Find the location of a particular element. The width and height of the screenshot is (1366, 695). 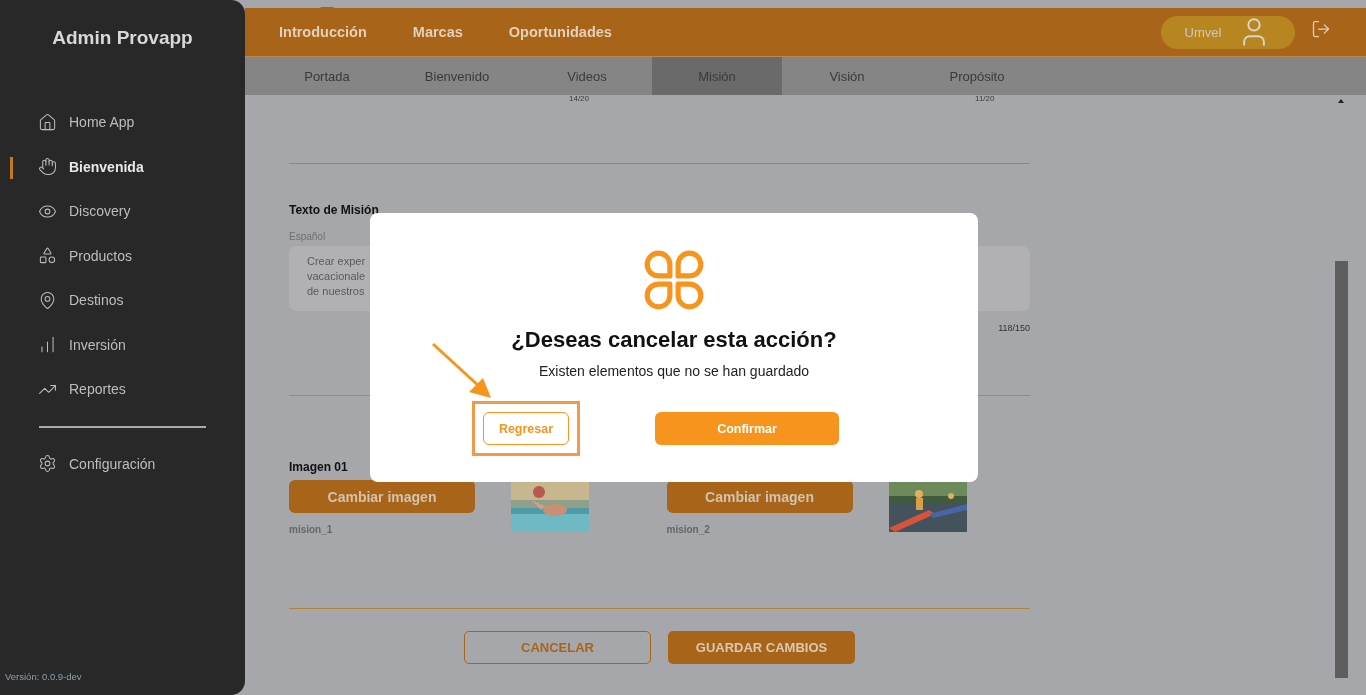

app-title: Admin Provapp is located at coordinates (122, 38).